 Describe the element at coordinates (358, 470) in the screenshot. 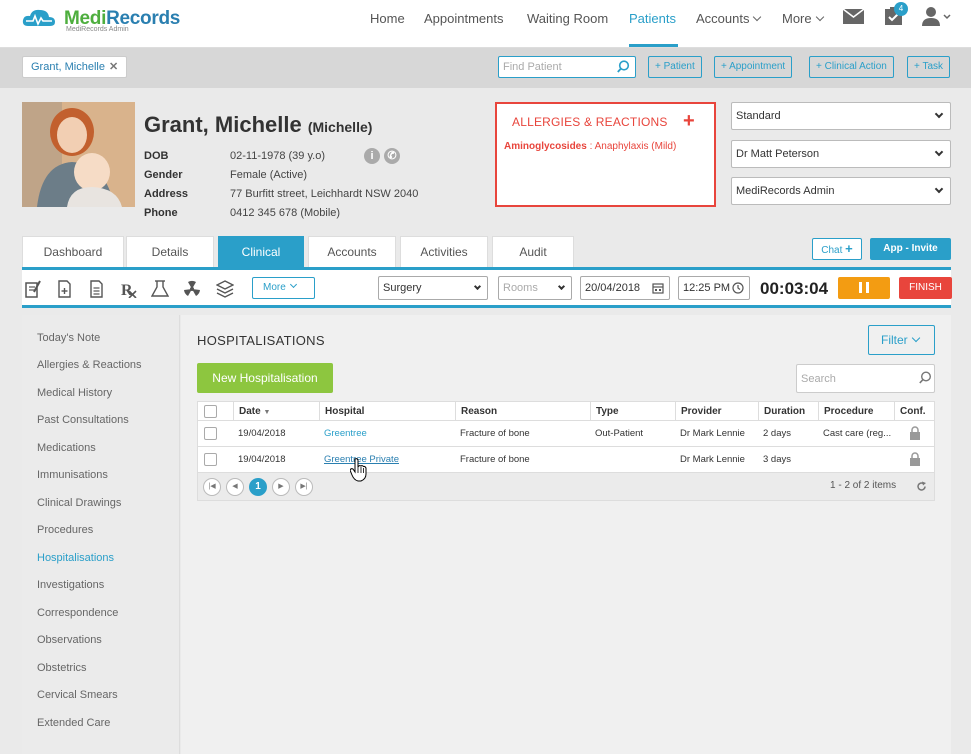

I see `hand-cursor-icon` at that location.